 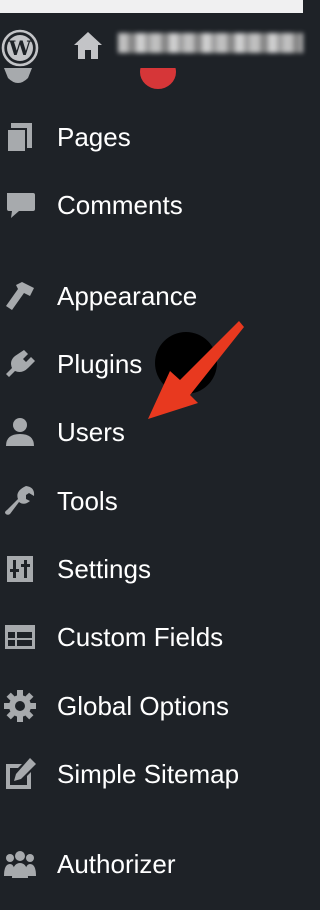 I want to click on partial-menu-item, so click(x=151, y=79).